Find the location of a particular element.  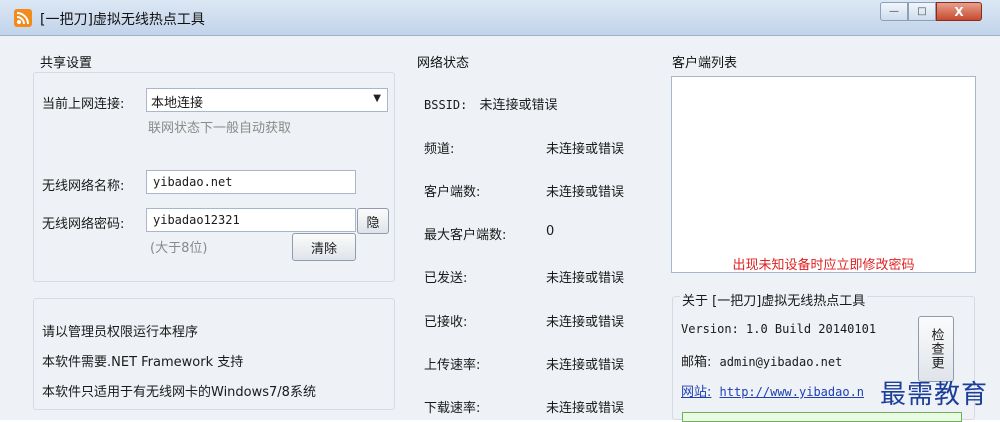

status-label: 频道: is located at coordinates (439, 149).